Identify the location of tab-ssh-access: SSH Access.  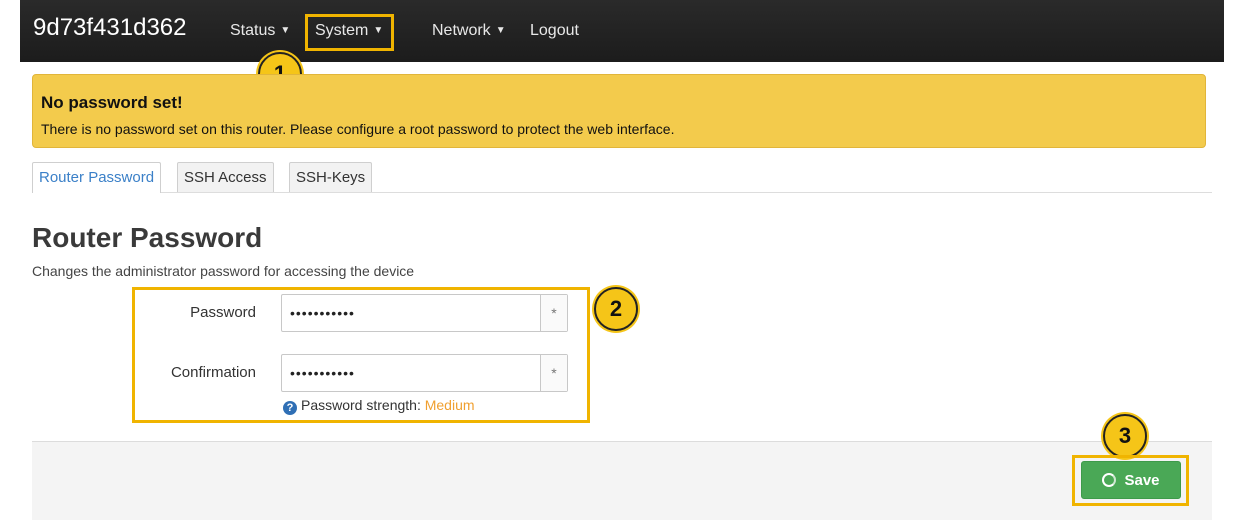
(225, 177).